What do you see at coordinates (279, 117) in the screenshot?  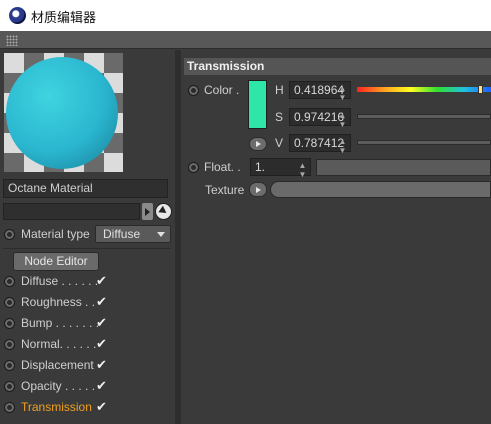 I see `saturation-label: S` at bounding box center [279, 117].